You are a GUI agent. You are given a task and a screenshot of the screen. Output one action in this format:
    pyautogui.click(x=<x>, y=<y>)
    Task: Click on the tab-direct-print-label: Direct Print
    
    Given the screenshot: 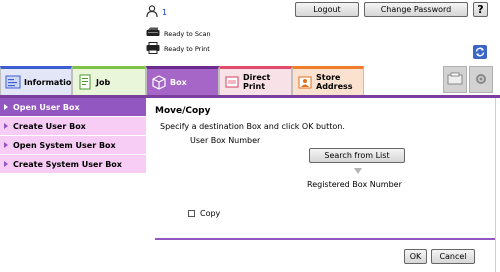 What is the action you would take?
    pyautogui.click(x=257, y=82)
    